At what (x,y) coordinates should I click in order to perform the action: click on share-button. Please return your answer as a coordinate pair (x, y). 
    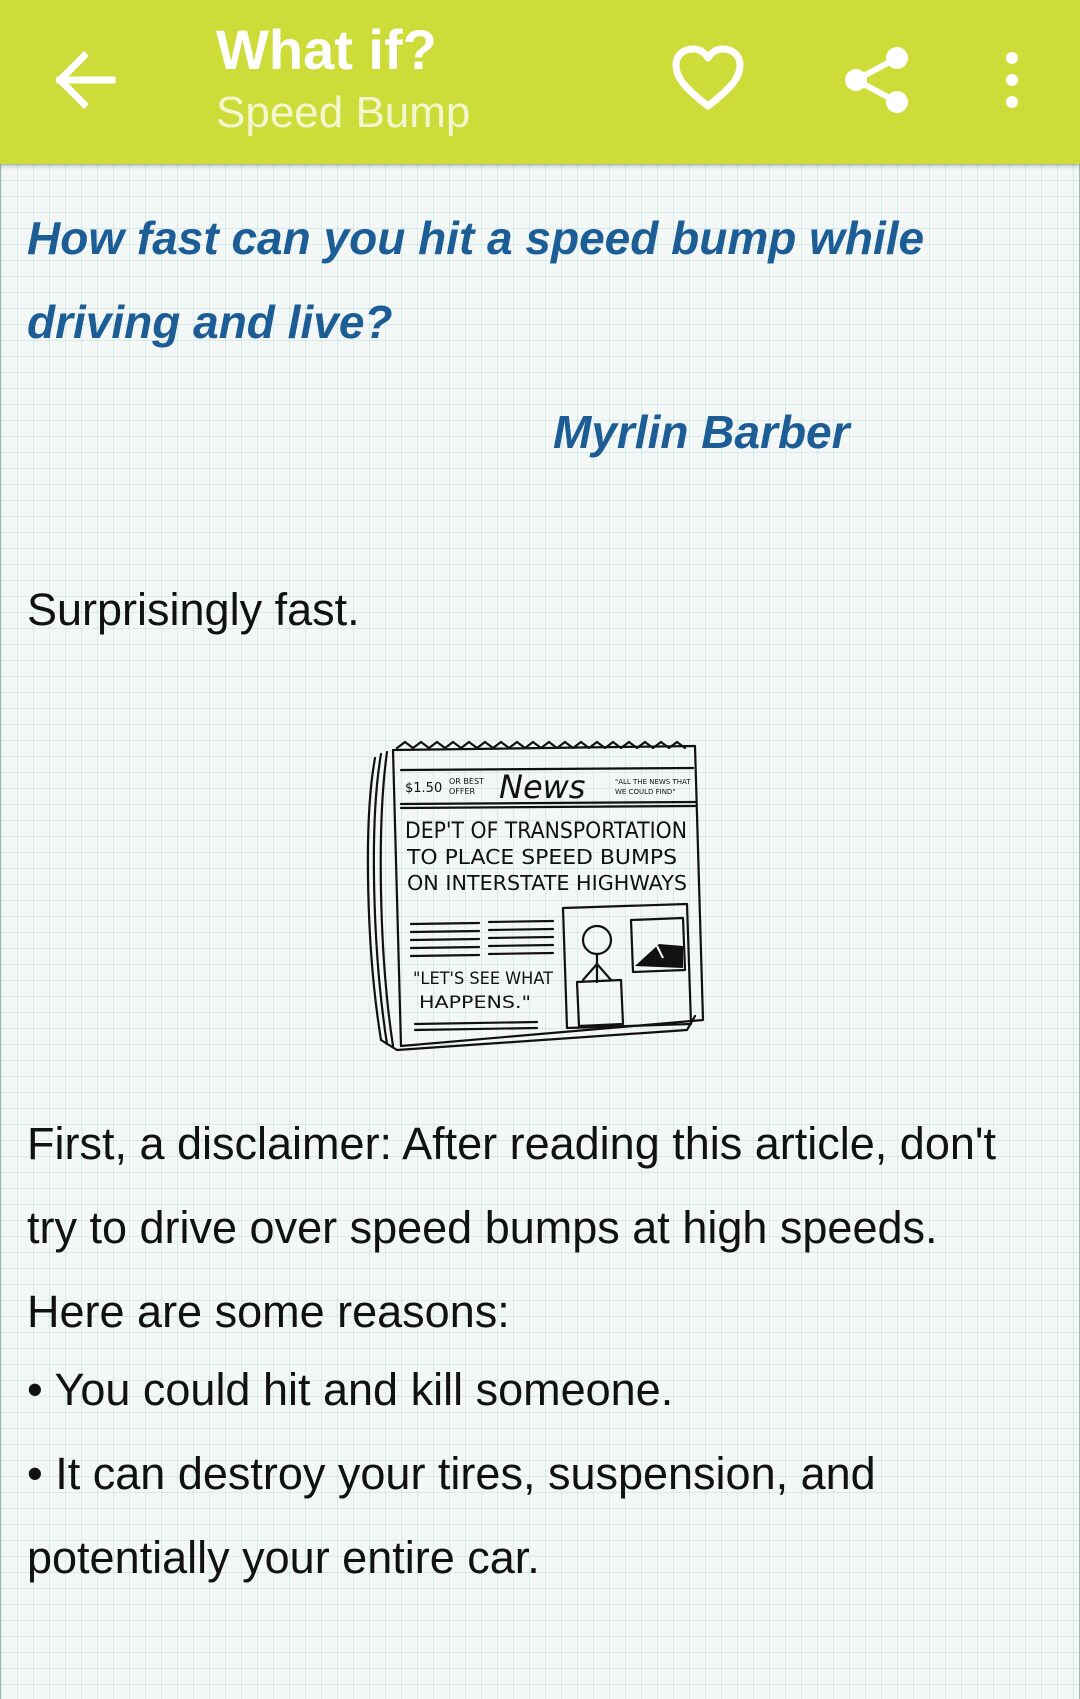
    Looking at the image, I should click on (877, 80).